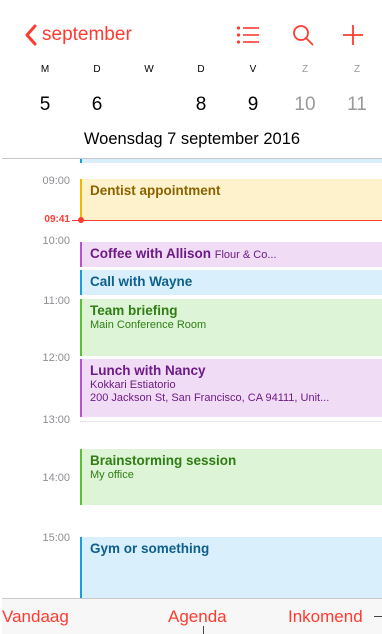 This screenshot has width=382, height=634. I want to click on event-gym: Gym or something, so click(231, 567).